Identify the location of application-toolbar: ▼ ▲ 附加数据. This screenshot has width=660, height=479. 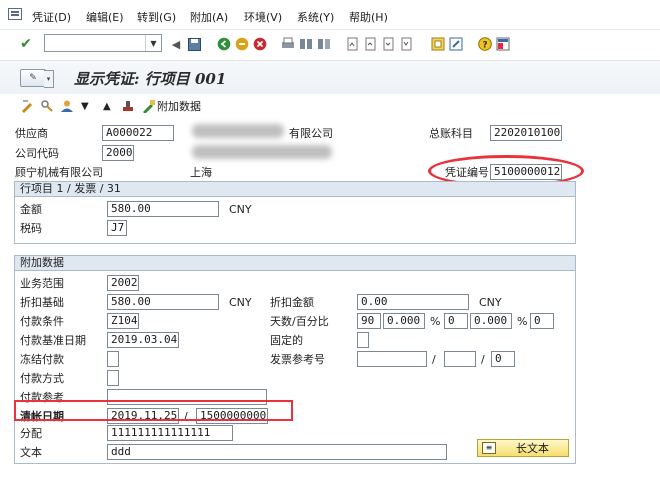
(330, 106).